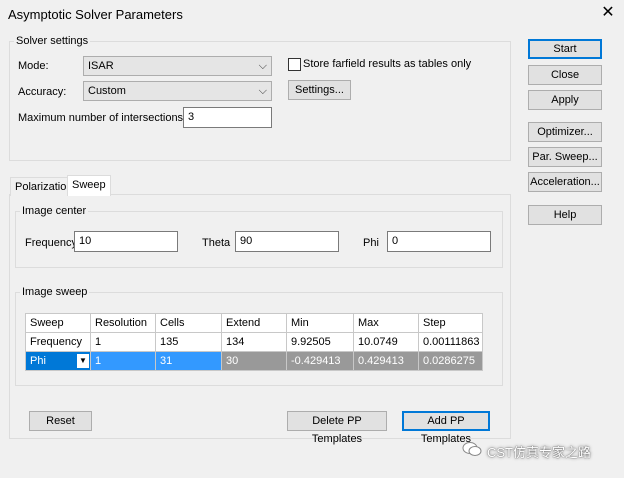  Describe the element at coordinates (38, 361) in the screenshot. I see `table-cell: Phi` at that location.